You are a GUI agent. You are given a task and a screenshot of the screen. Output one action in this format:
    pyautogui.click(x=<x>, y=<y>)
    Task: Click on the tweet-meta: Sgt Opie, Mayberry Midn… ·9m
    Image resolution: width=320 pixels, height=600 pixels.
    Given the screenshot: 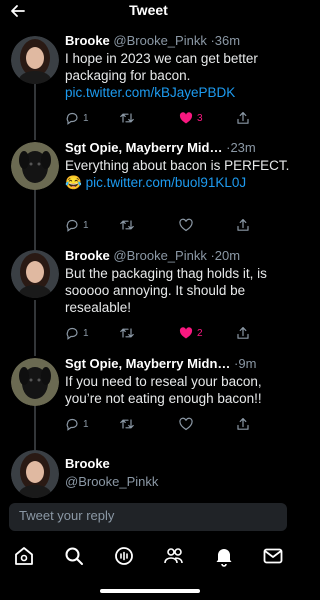 What is the action you would take?
    pyautogui.click(x=161, y=363)
    